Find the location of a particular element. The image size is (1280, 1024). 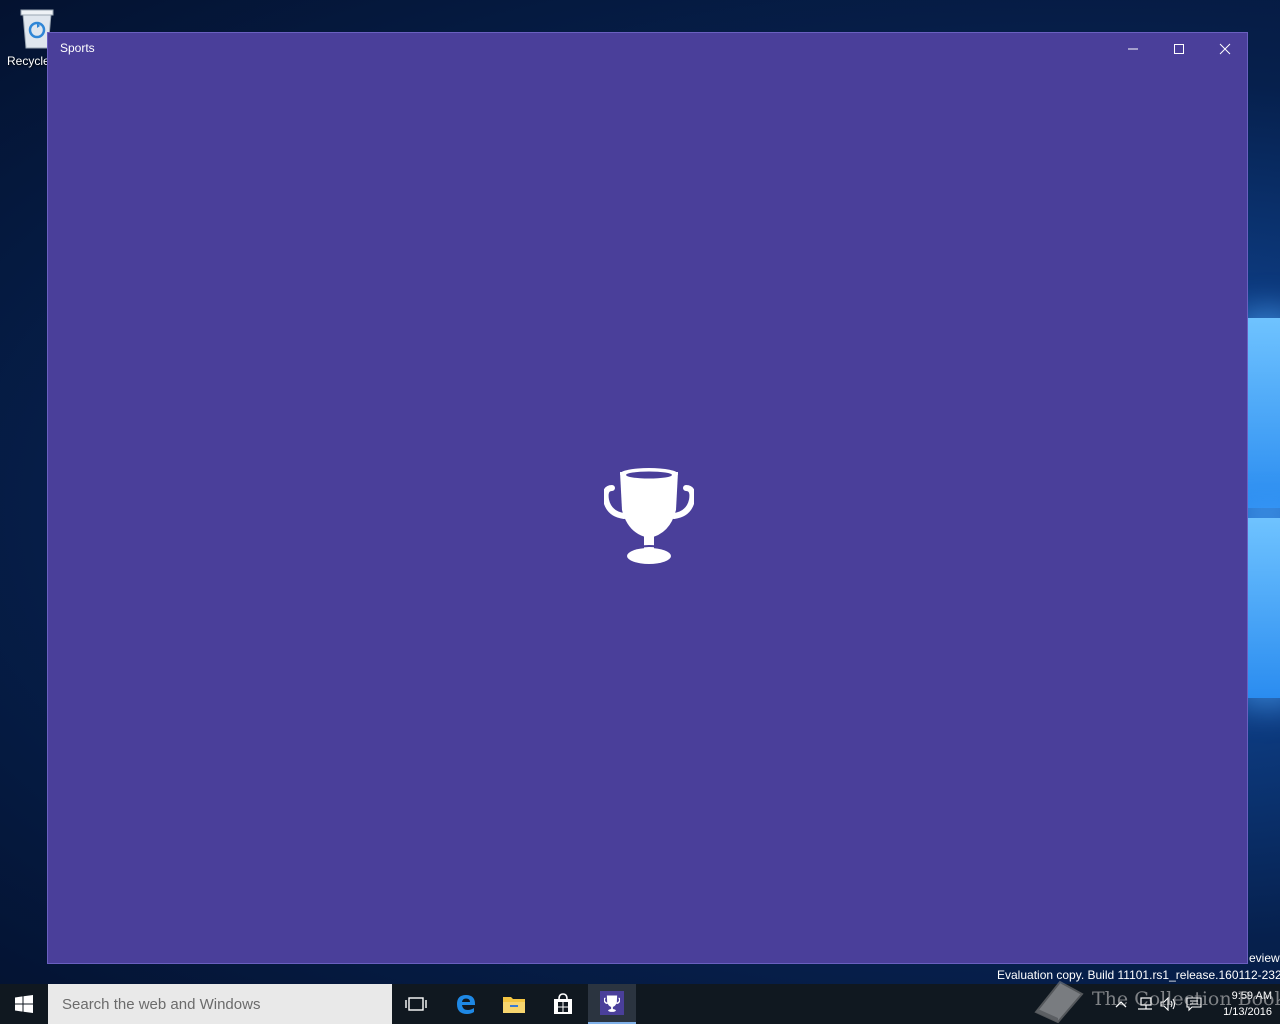

show-hidden-icons-button is located at coordinates (1121, 1004).